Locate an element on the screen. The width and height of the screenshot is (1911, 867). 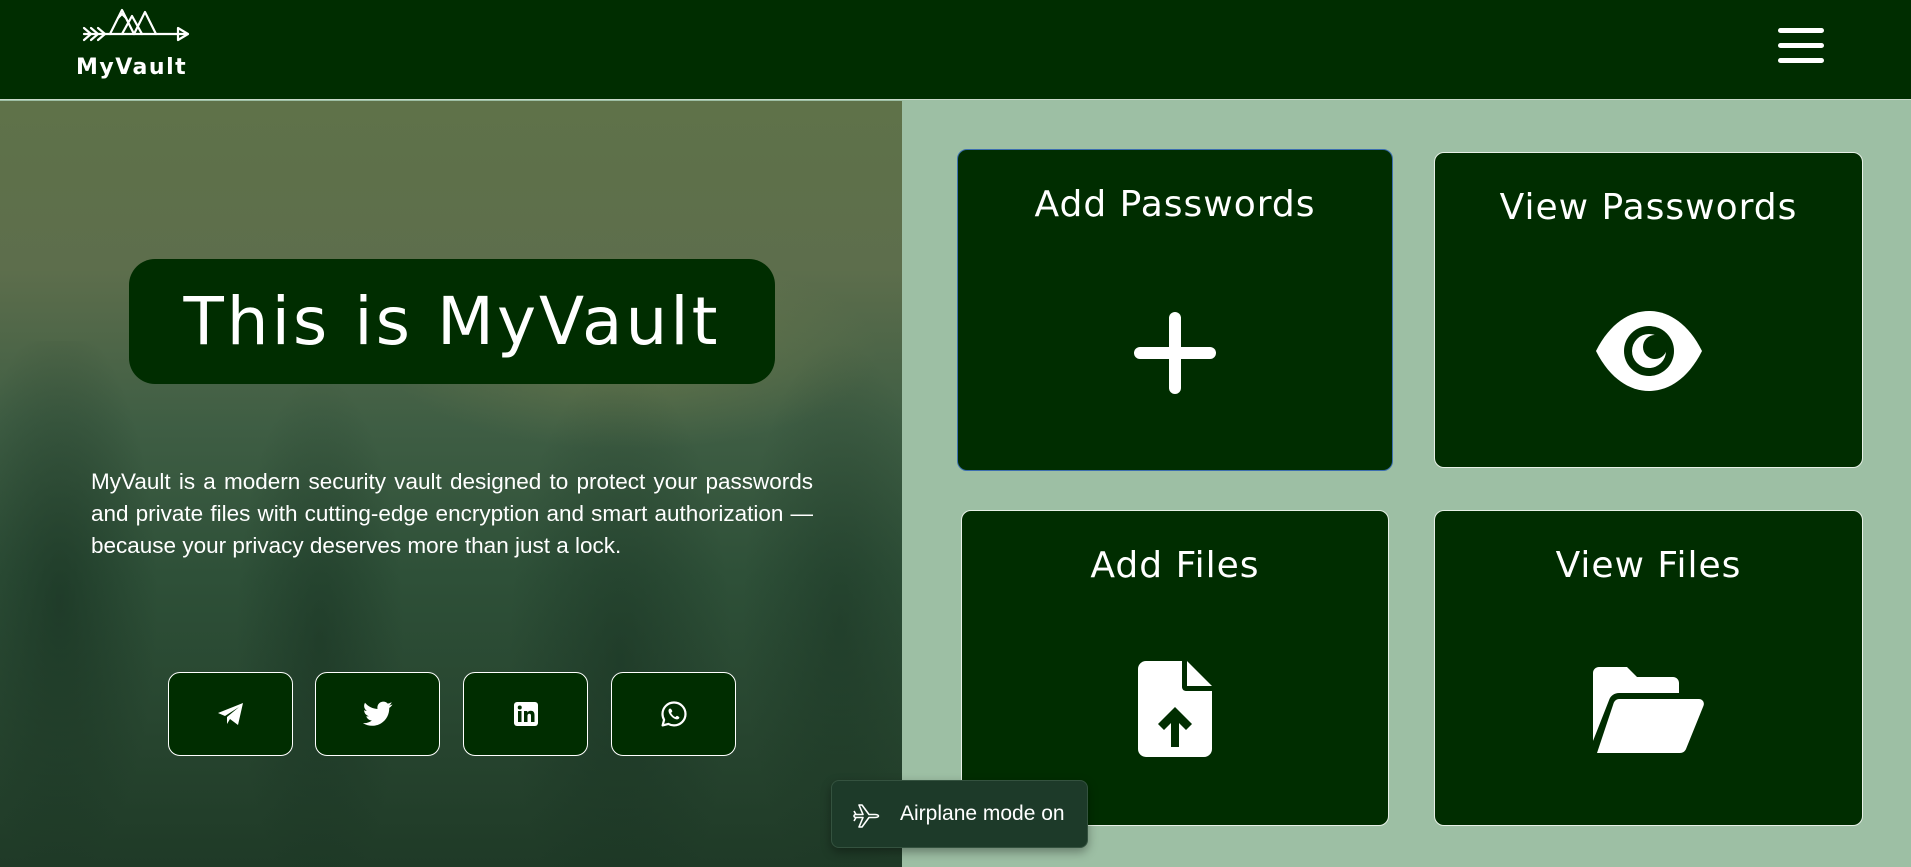
airplane-icon is located at coordinates (866, 816).